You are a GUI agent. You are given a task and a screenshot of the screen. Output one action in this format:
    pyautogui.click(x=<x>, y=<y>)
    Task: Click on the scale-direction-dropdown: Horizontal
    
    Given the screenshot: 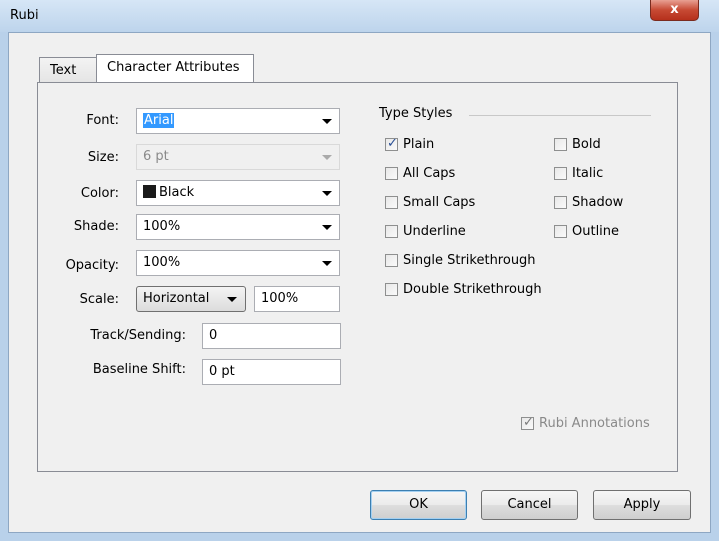 What is the action you would take?
    pyautogui.click(x=191, y=299)
    